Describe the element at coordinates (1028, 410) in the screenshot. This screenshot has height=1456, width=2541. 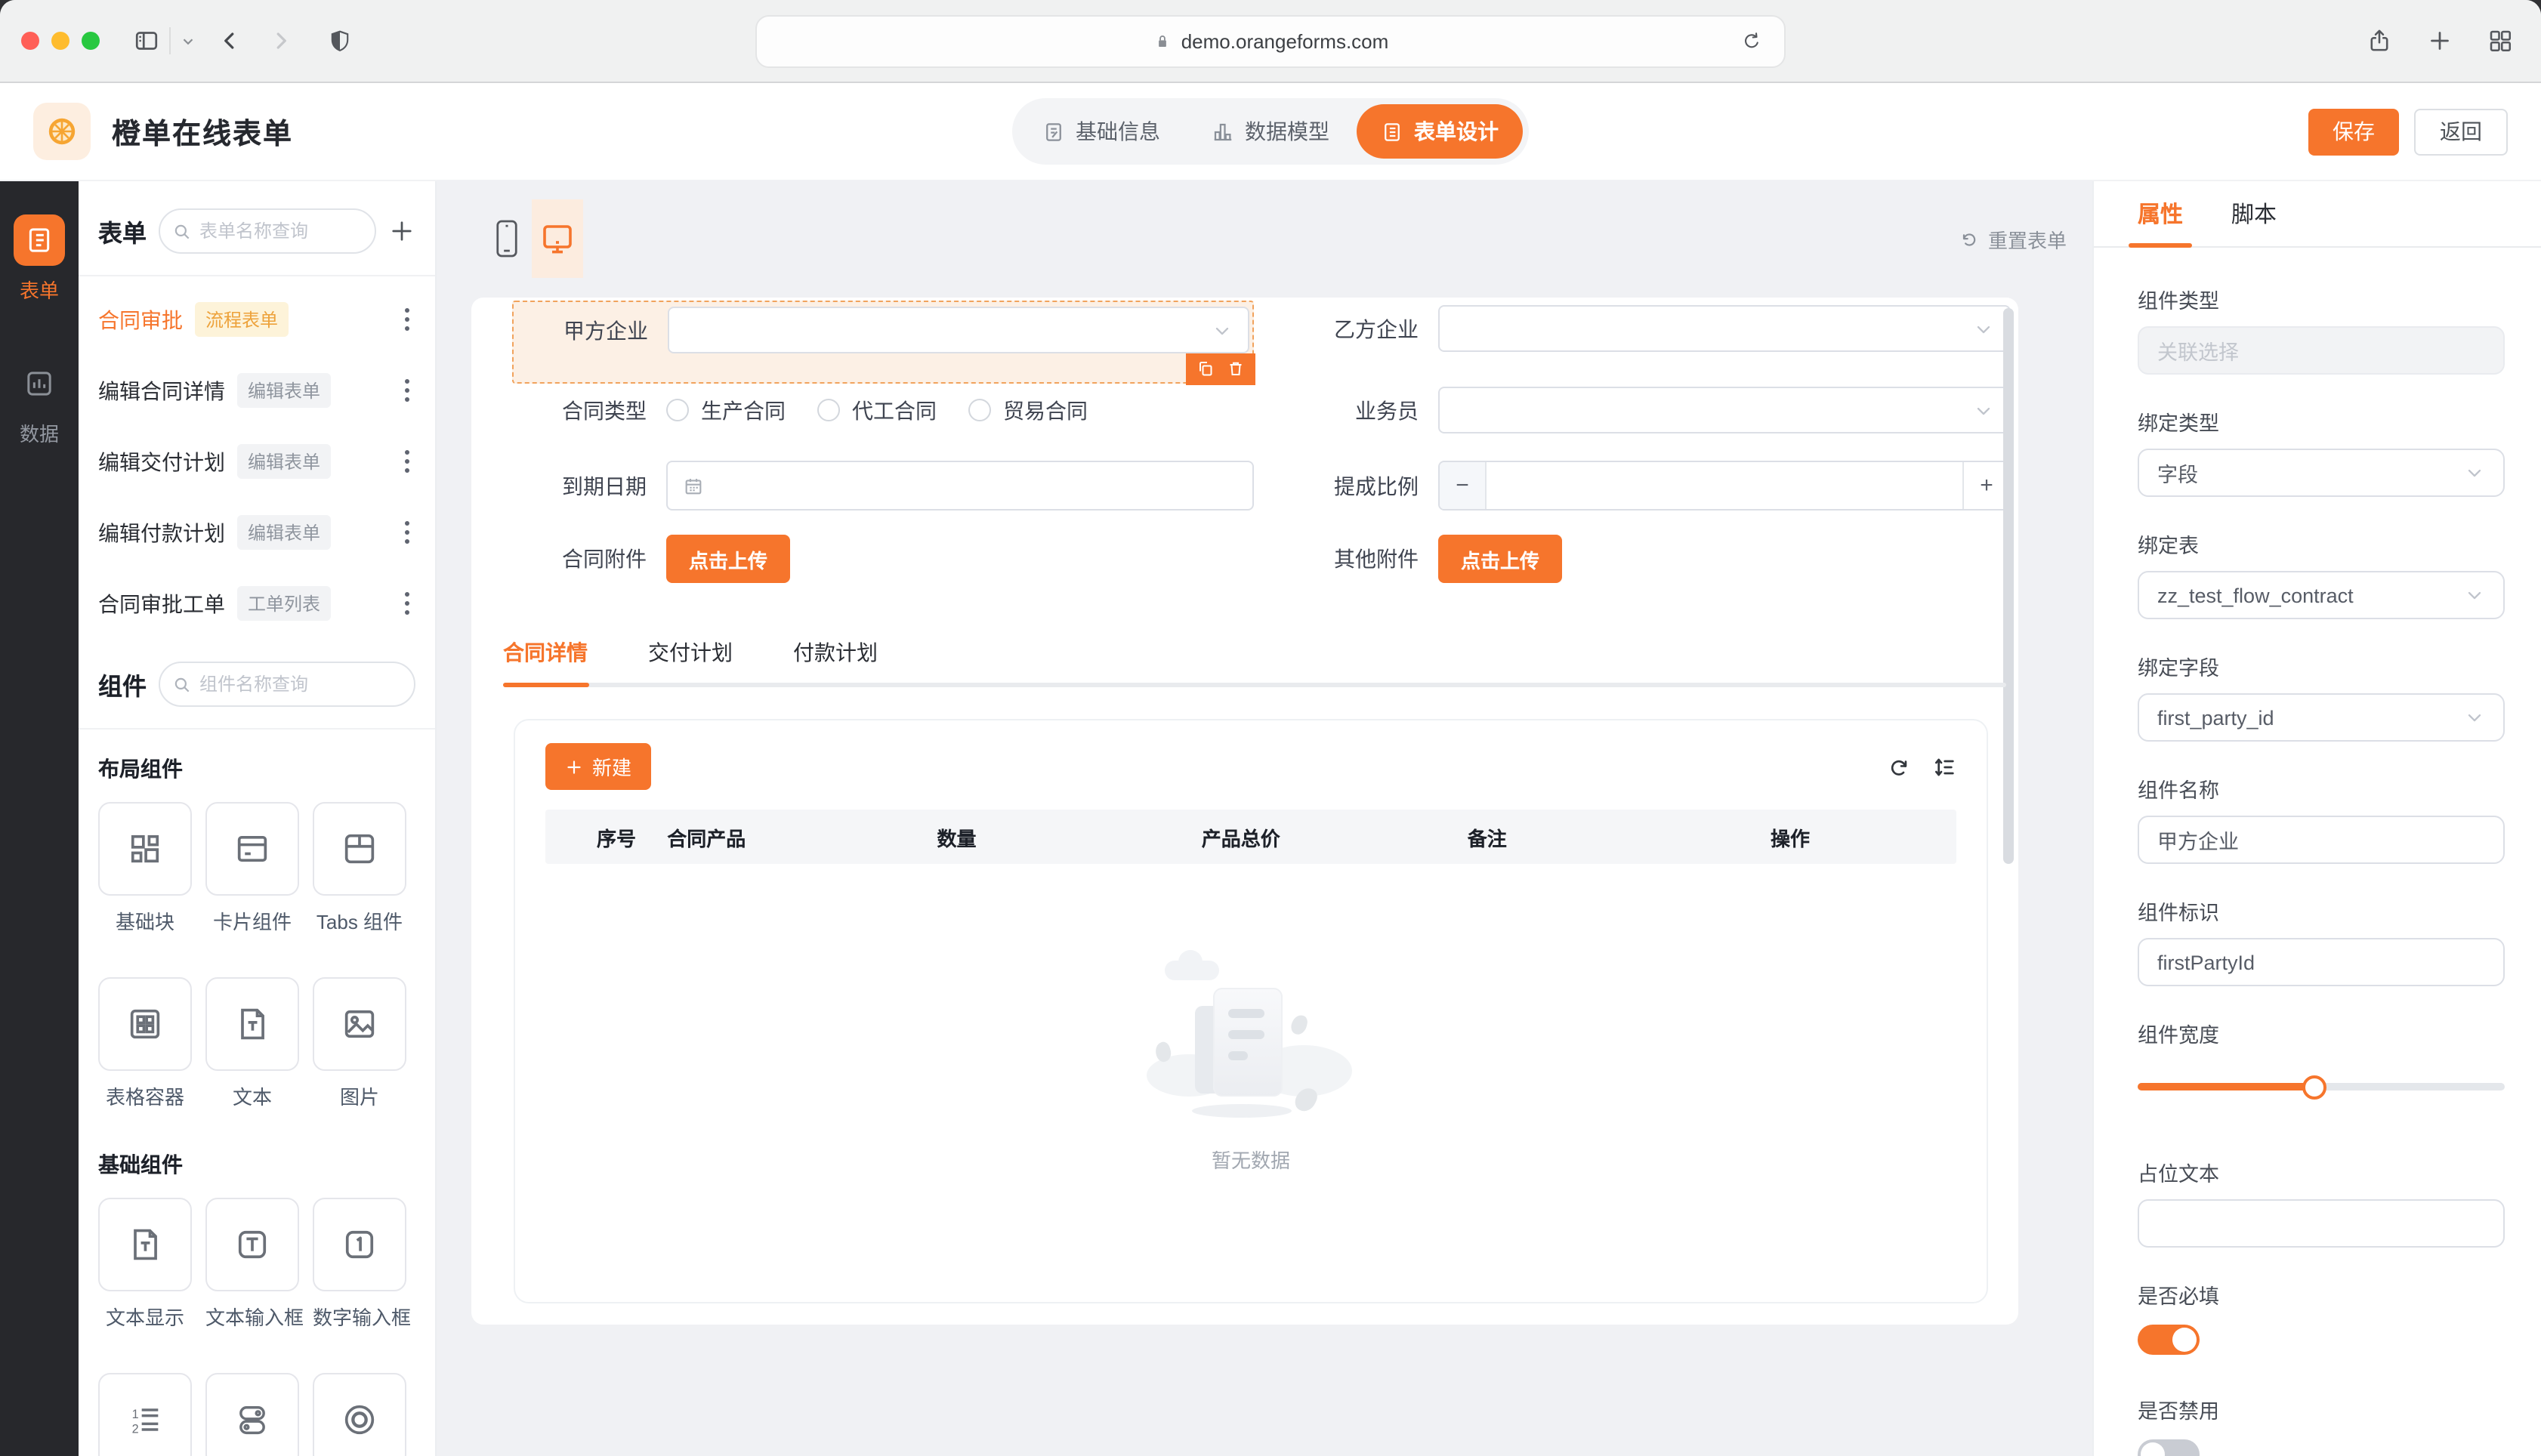
I see `radio-trade-contract: 贸易合同` at that location.